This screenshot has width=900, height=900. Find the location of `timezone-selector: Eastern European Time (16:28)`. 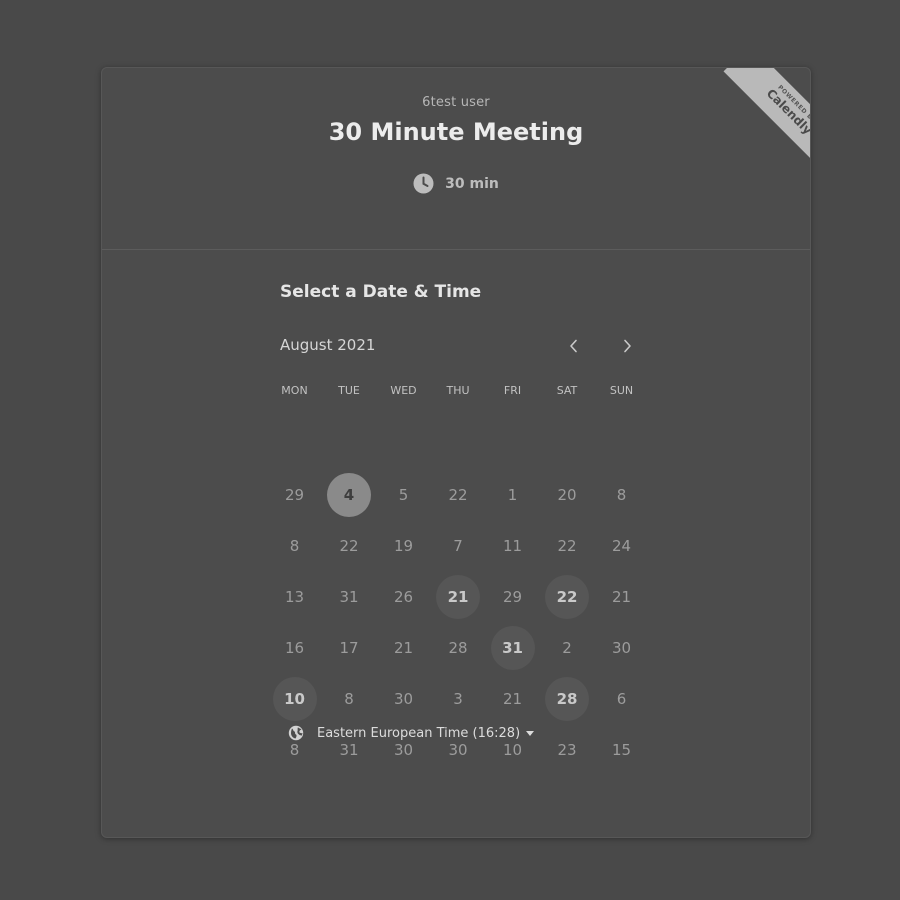

timezone-selector: Eastern European Time (16:28) is located at coordinates (417, 733).